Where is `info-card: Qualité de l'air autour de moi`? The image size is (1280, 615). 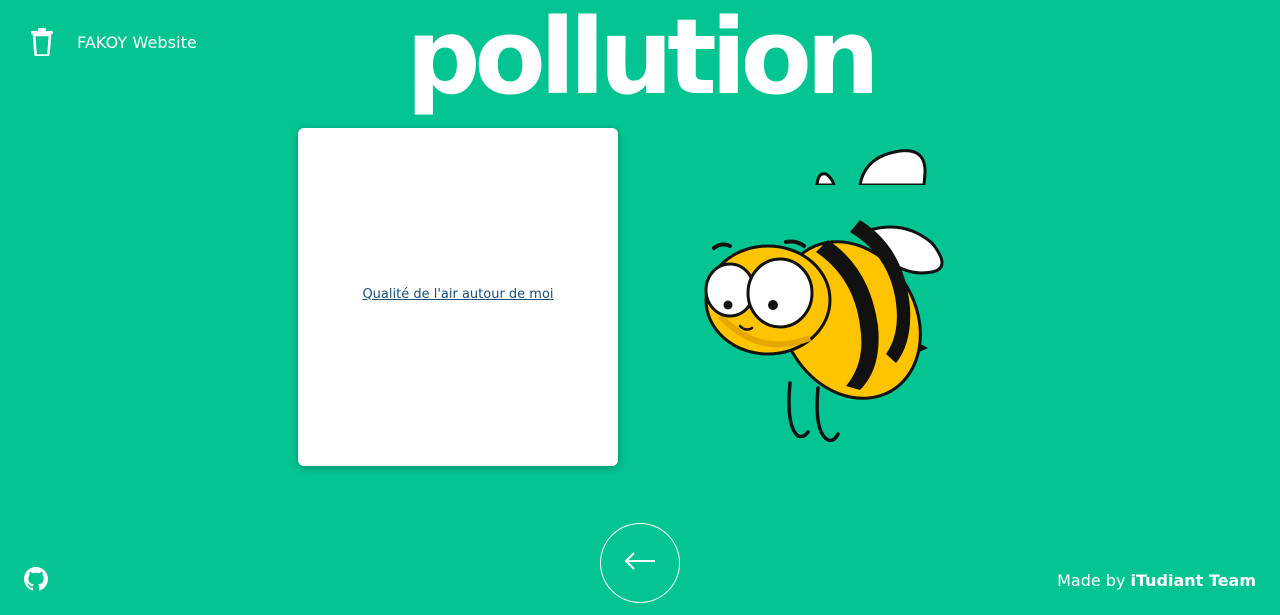 info-card: Qualité de l'air autour de moi is located at coordinates (458, 297).